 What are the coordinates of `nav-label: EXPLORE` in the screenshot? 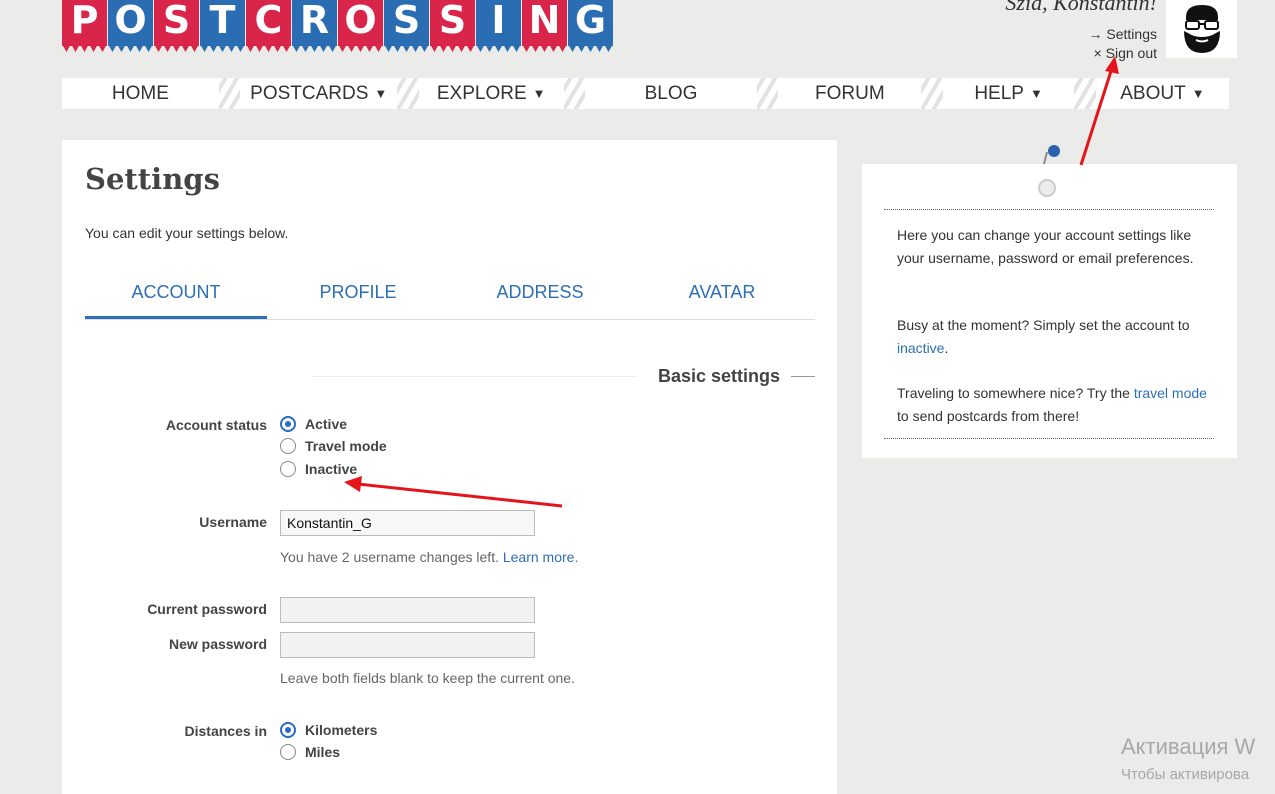 It's located at (481, 93).